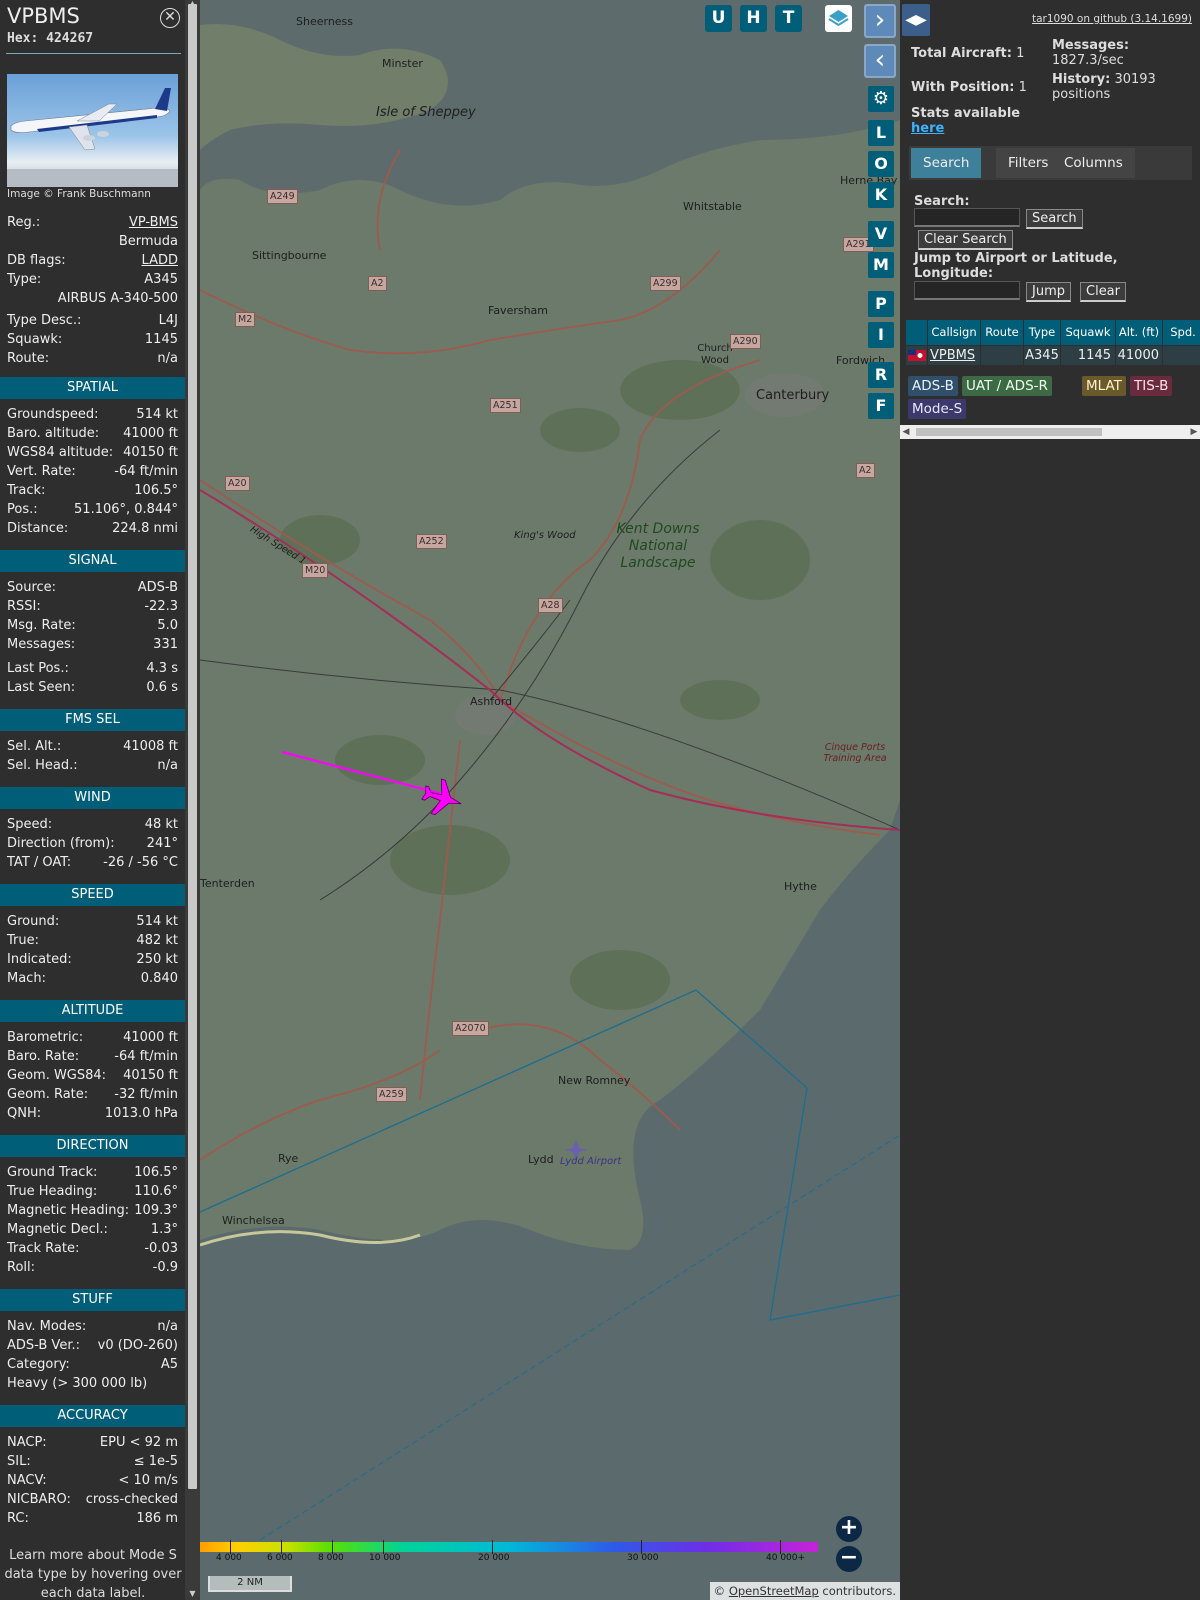  What do you see at coordinates (933, 386) in the screenshot?
I see `source-badge: ADS-B` at bounding box center [933, 386].